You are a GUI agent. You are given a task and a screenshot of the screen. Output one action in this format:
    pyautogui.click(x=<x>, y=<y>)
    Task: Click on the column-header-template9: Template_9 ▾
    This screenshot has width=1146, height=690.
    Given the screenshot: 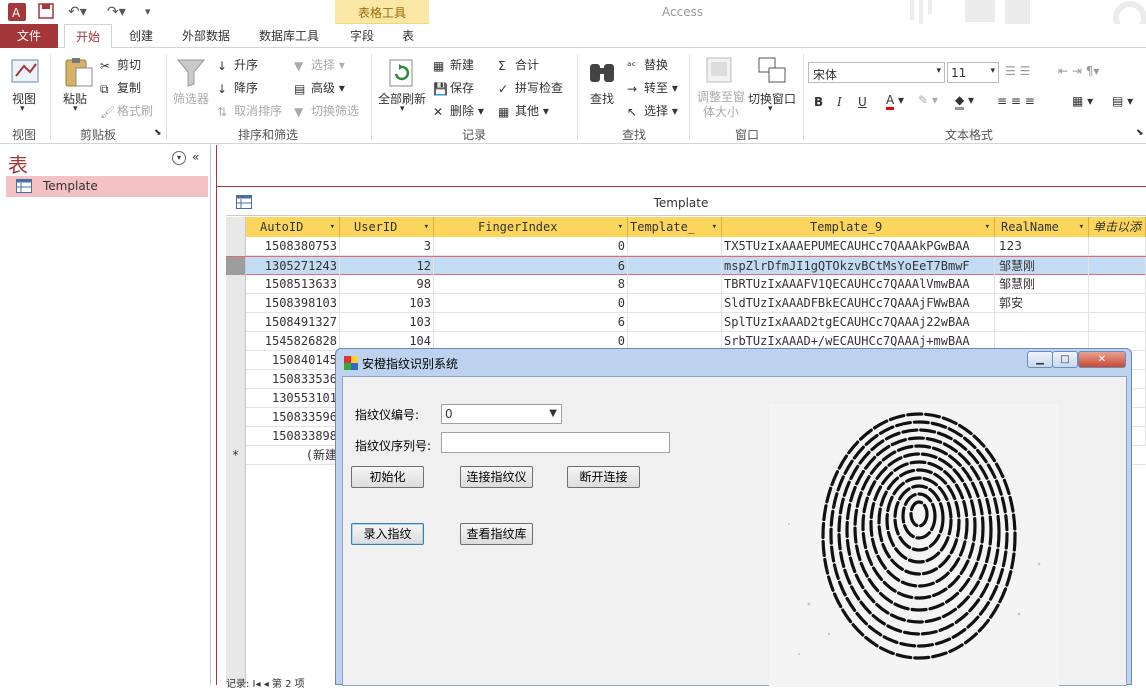 What is the action you would take?
    pyautogui.click(x=858, y=227)
    